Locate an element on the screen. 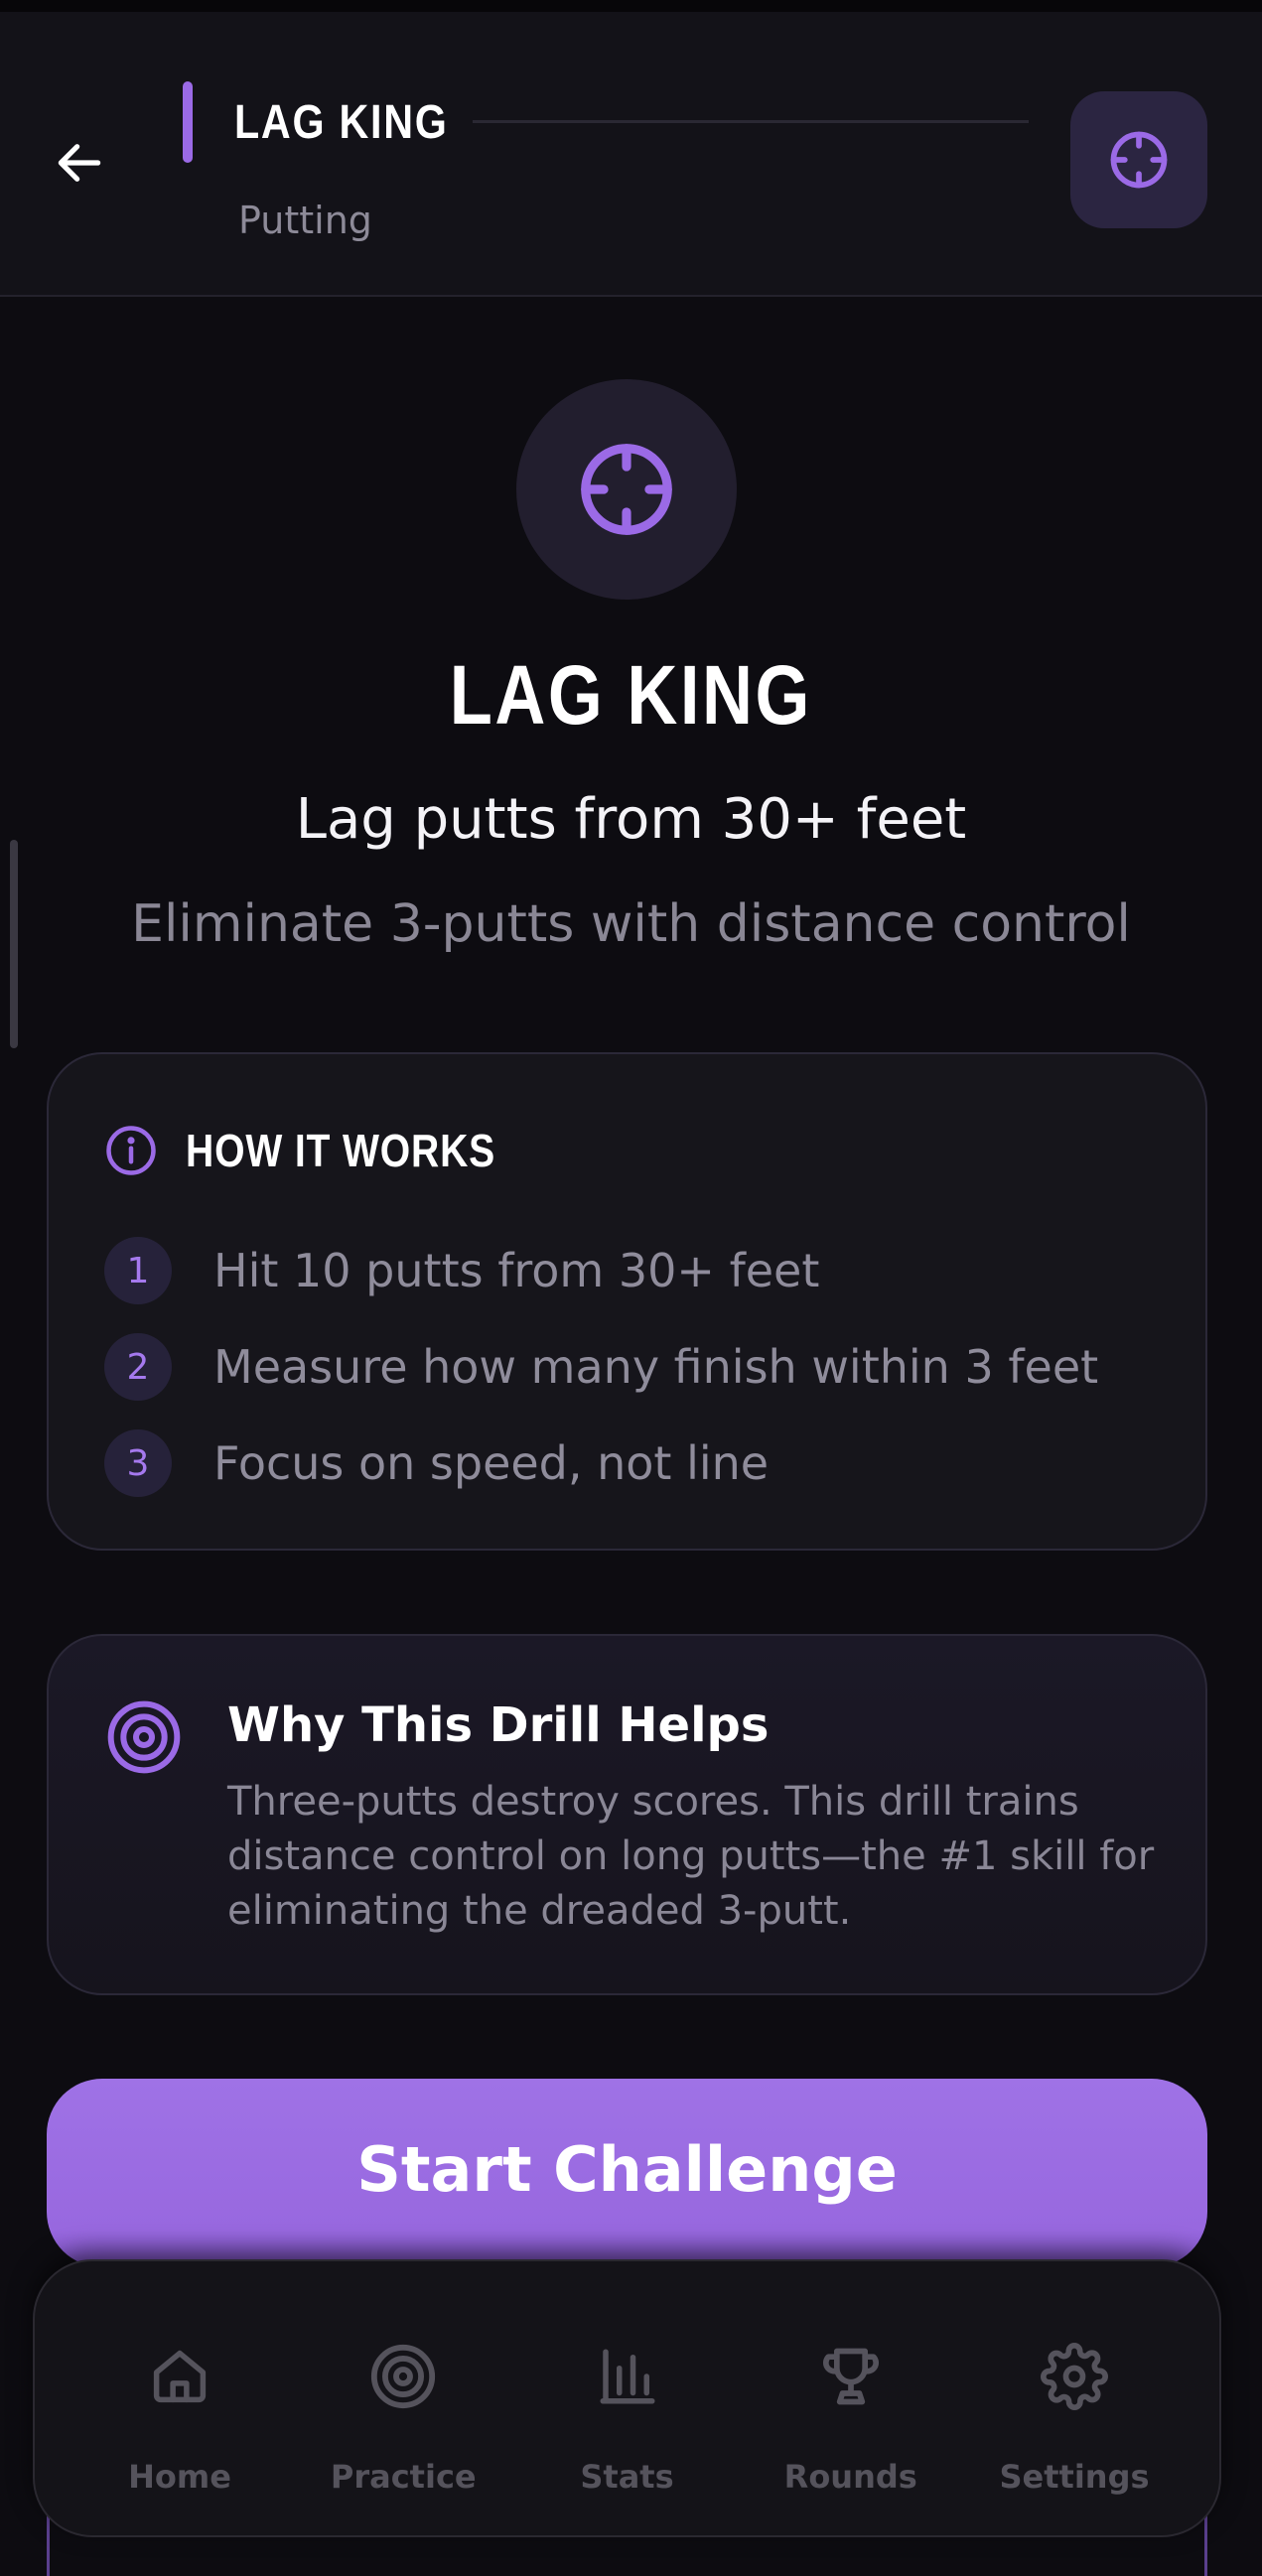 This screenshot has height=2576, width=1262. nav-item-settings: Settings is located at coordinates (1074, 2398).